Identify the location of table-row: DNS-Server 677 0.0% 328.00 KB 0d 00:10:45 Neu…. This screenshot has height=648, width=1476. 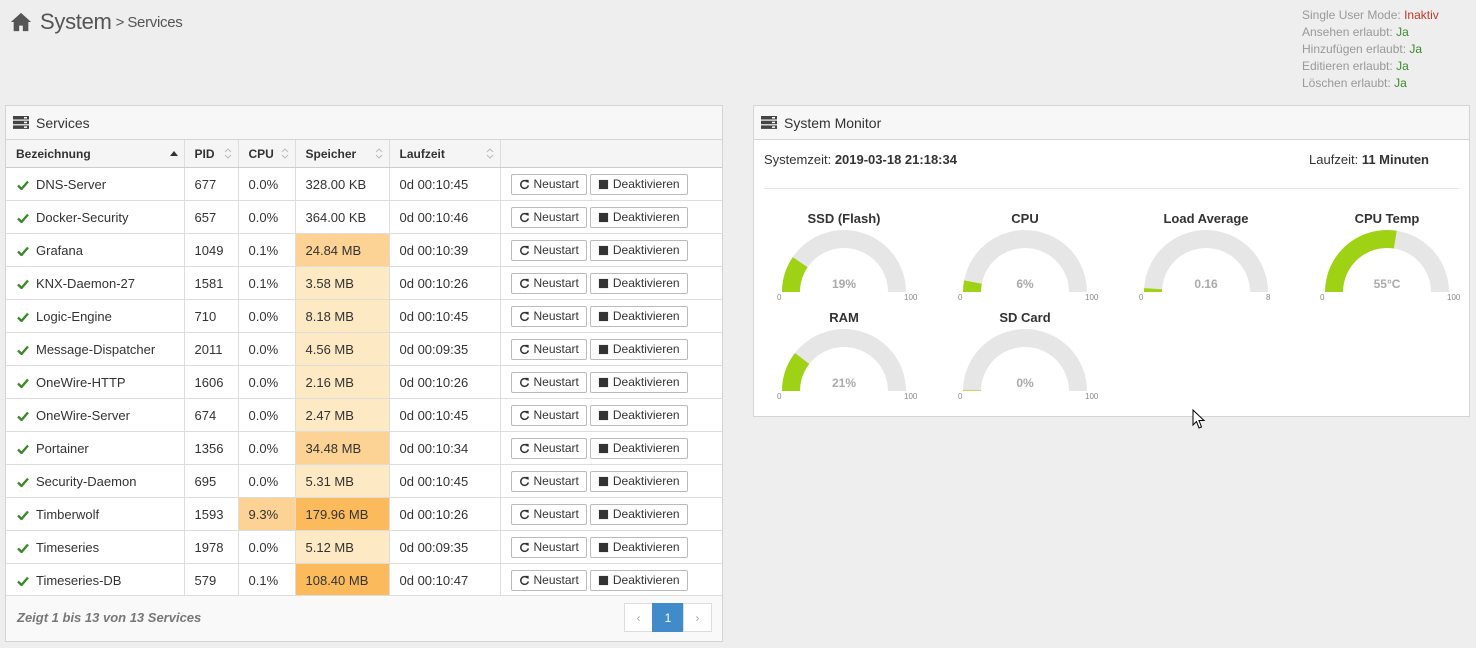
(364, 184).